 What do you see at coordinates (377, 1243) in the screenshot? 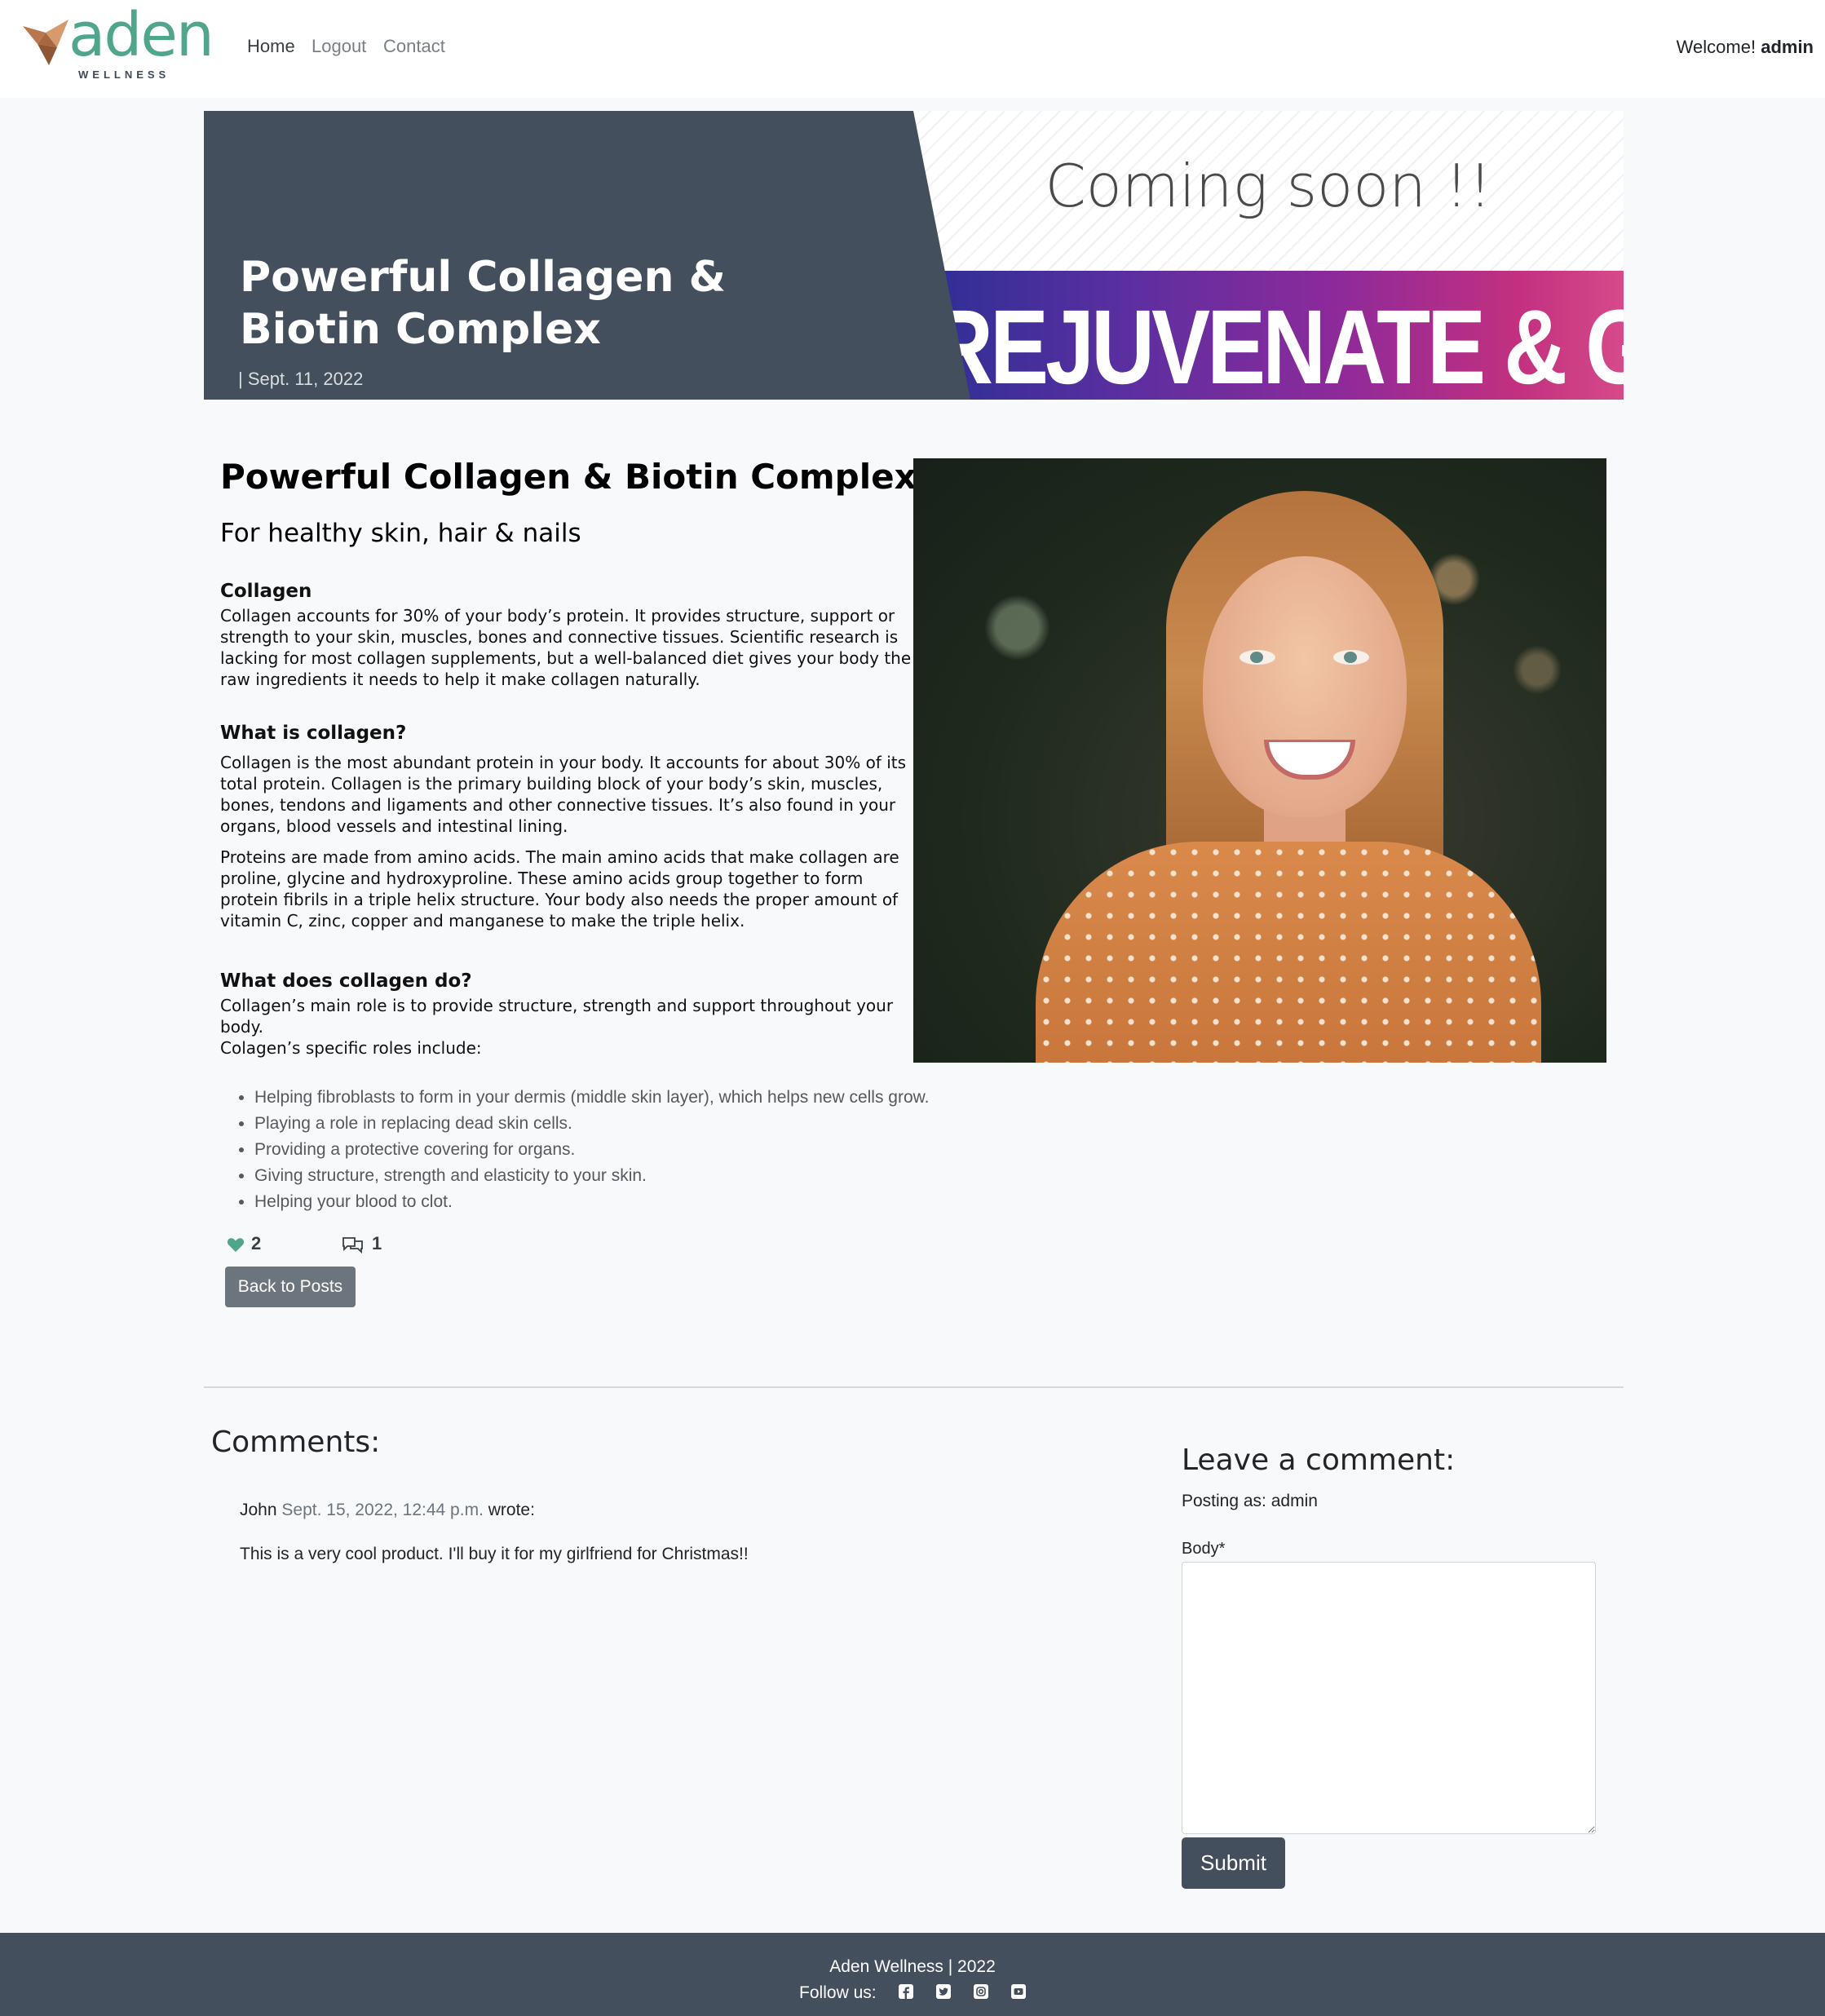
I see `comment-count: 1` at bounding box center [377, 1243].